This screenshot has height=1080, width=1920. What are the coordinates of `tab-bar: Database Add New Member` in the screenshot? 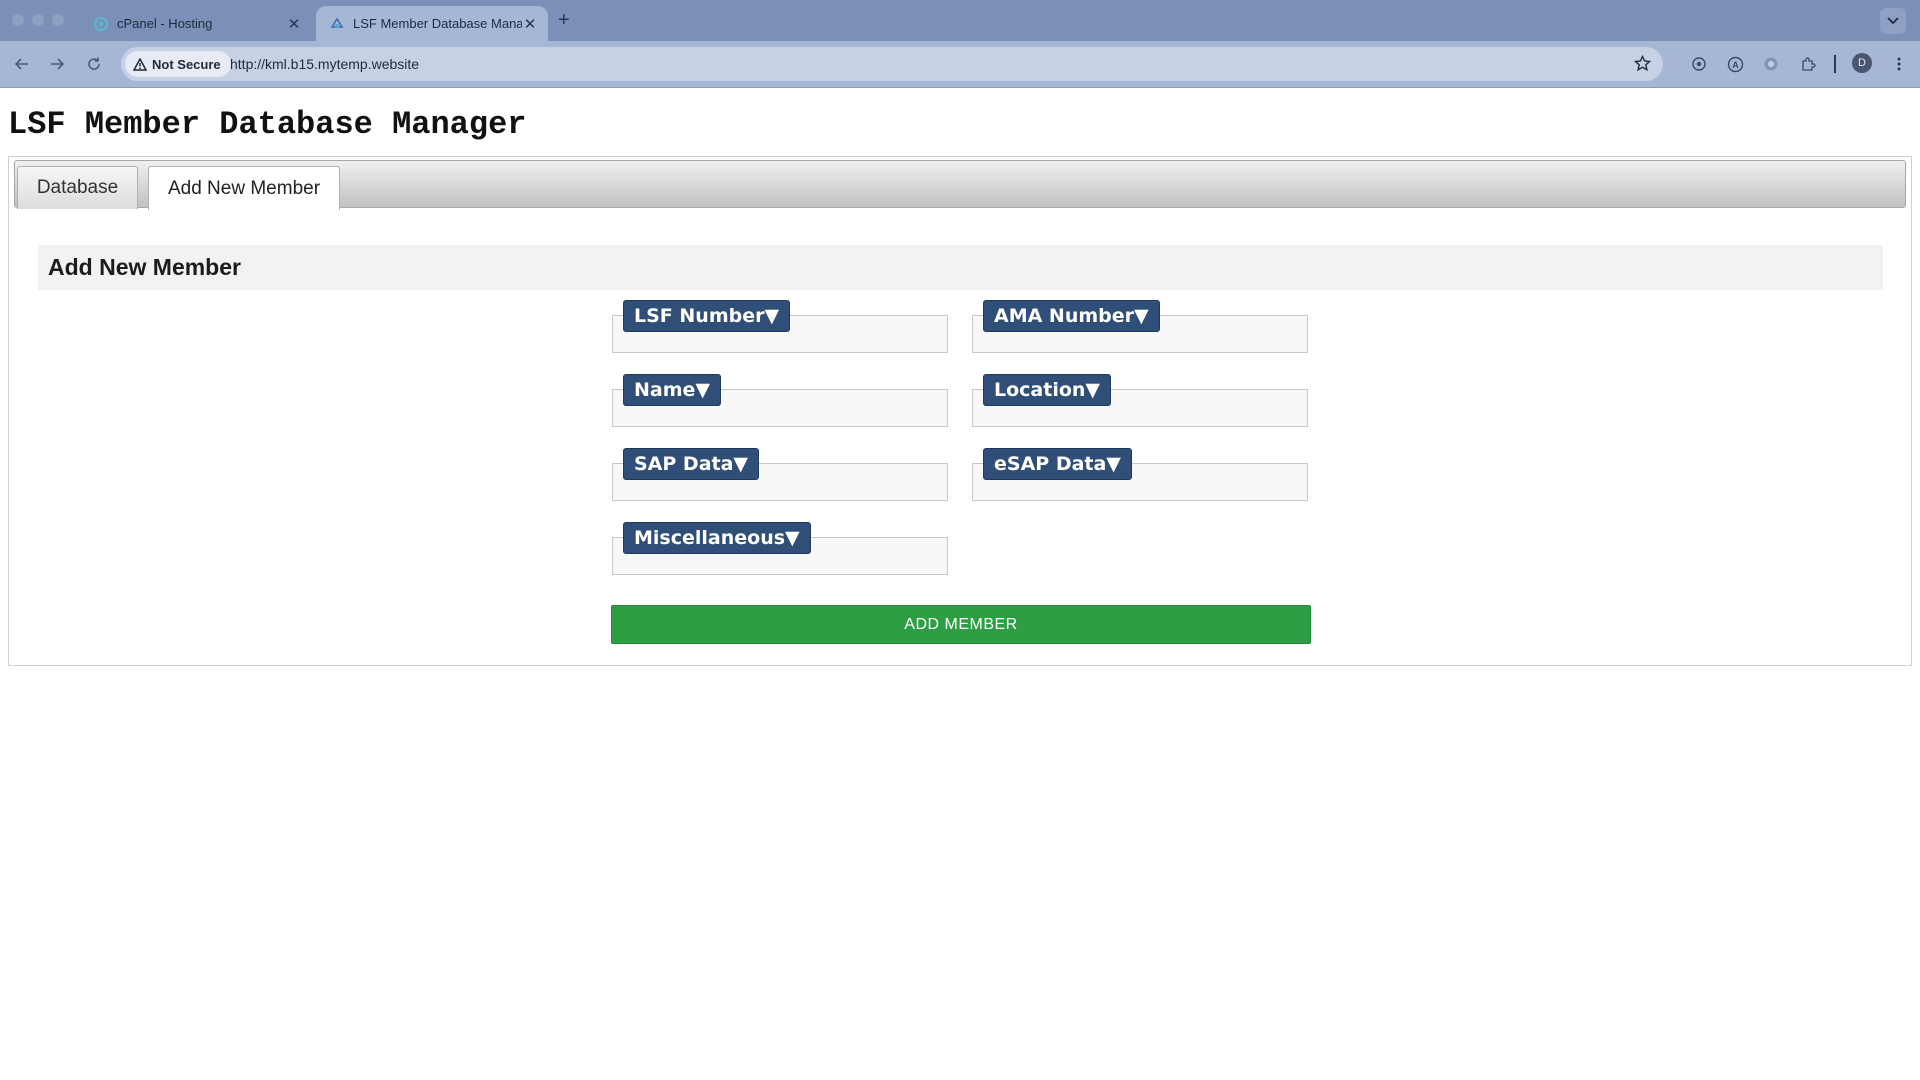 It's located at (960, 185).